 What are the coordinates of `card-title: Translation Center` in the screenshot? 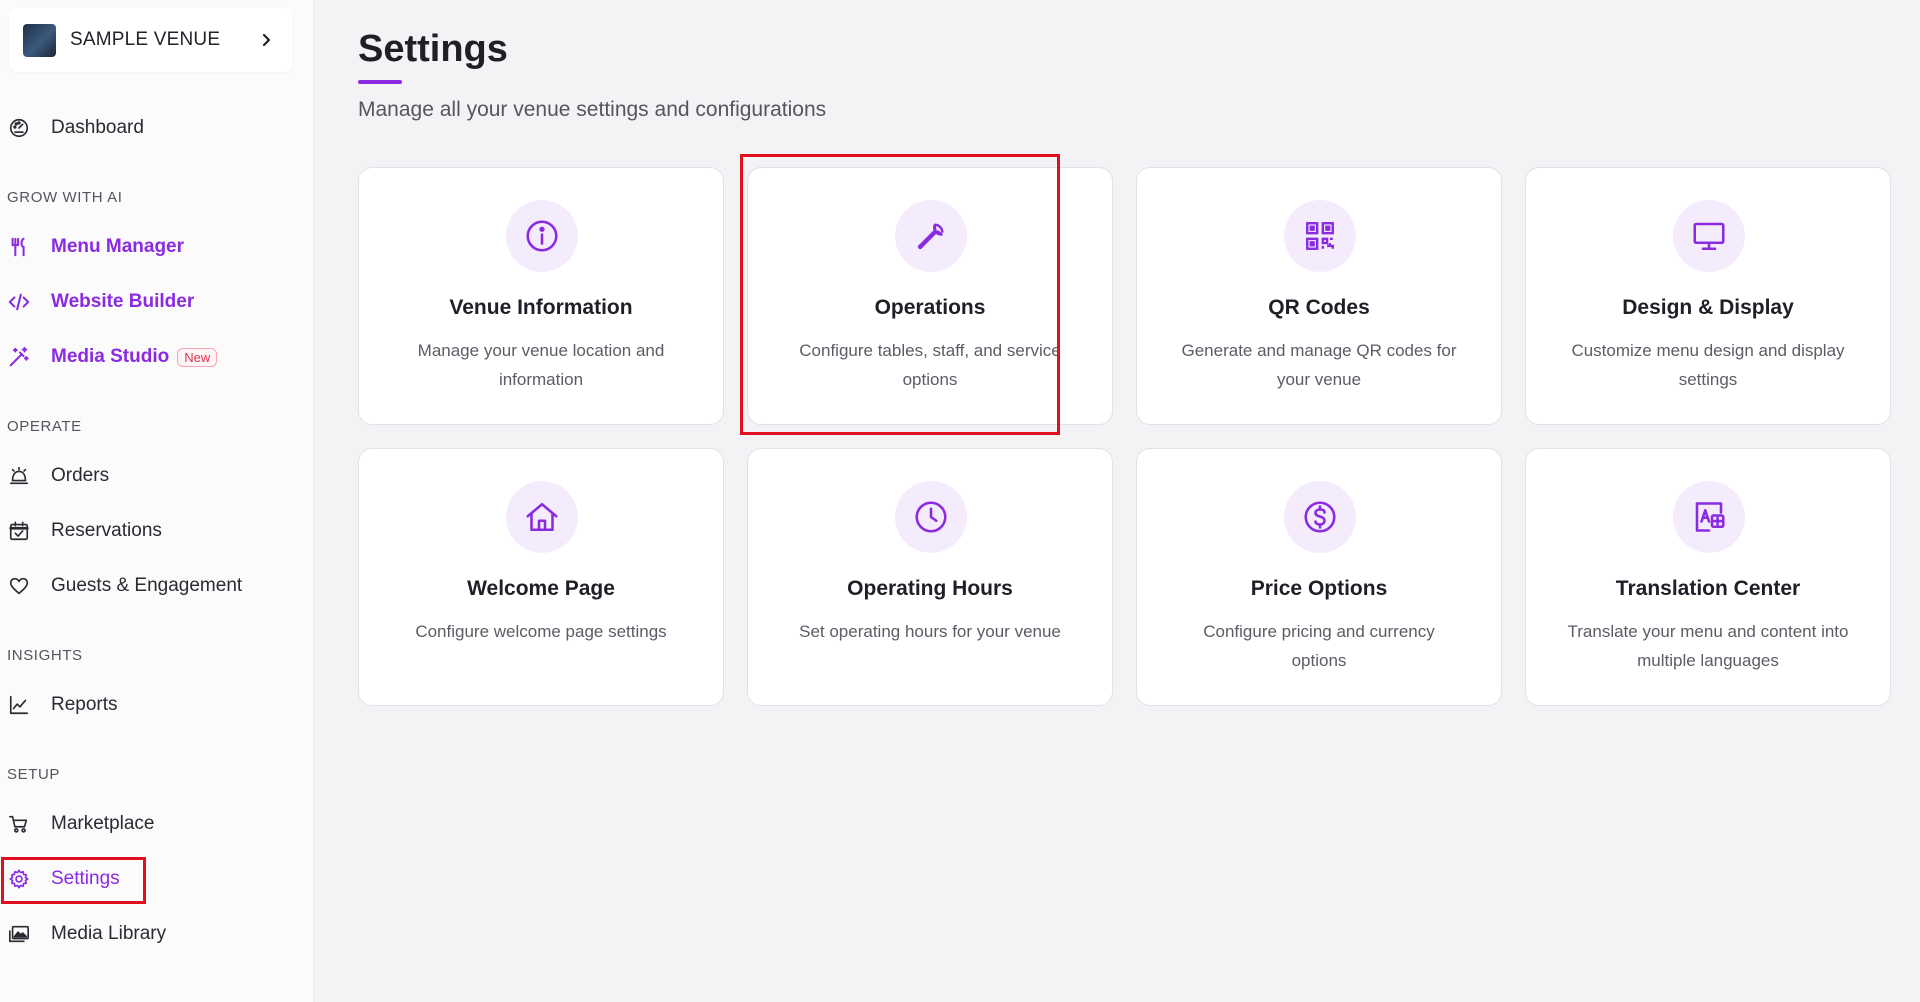 It's located at (1708, 588).